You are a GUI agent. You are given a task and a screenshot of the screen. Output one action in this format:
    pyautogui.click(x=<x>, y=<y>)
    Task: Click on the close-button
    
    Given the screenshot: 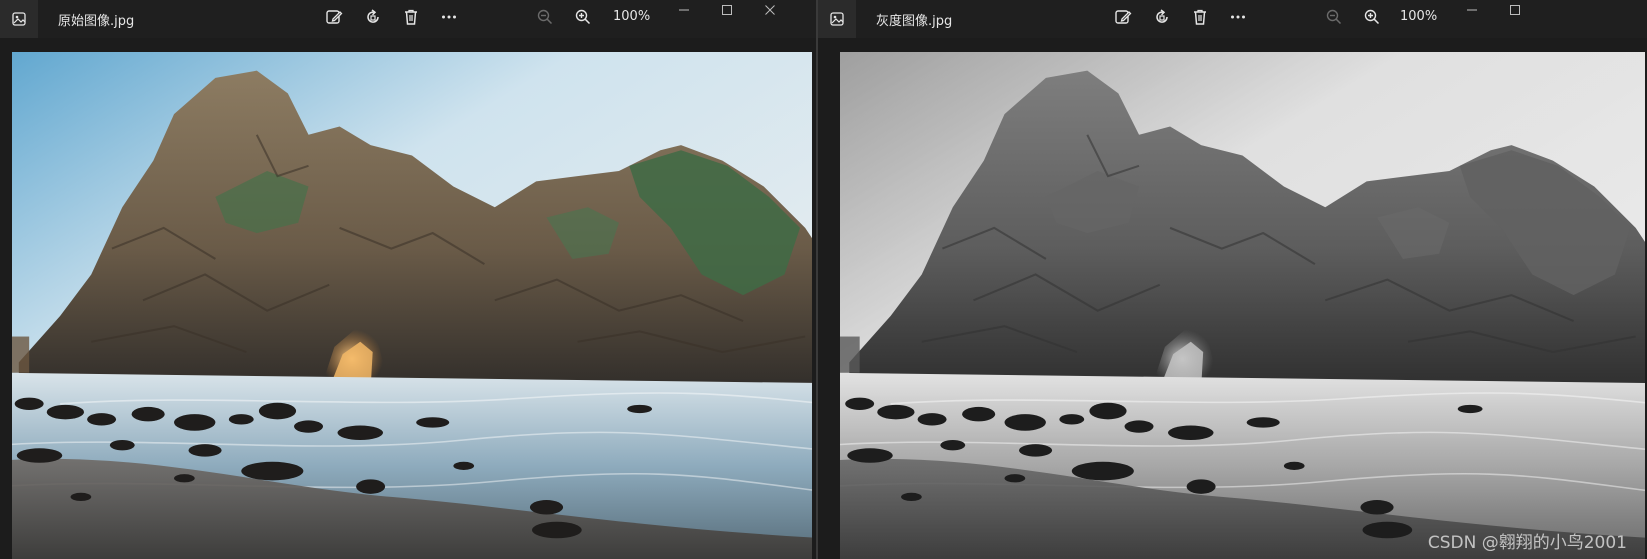 What is the action you would take?
    pyautogui.click(x=770, y=10)
    